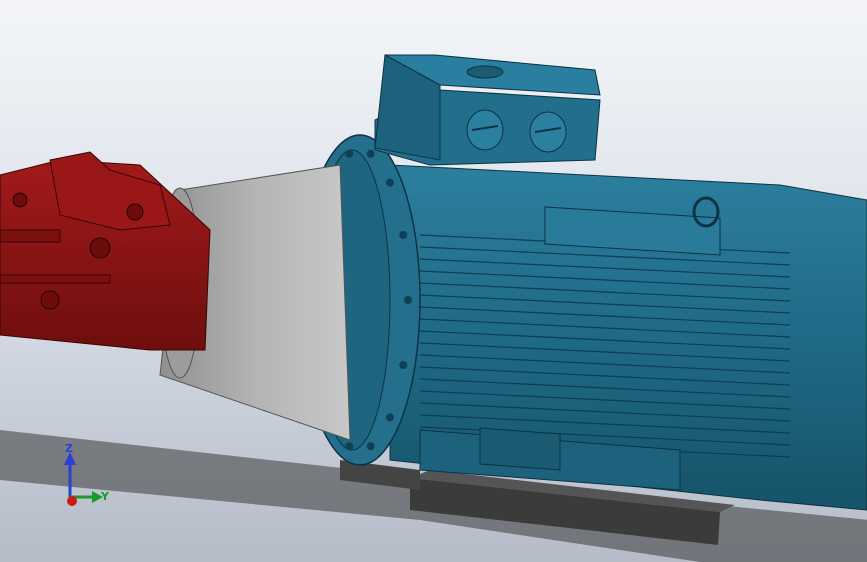  I want to click on z-axis-label: Z, so click(69, 448).